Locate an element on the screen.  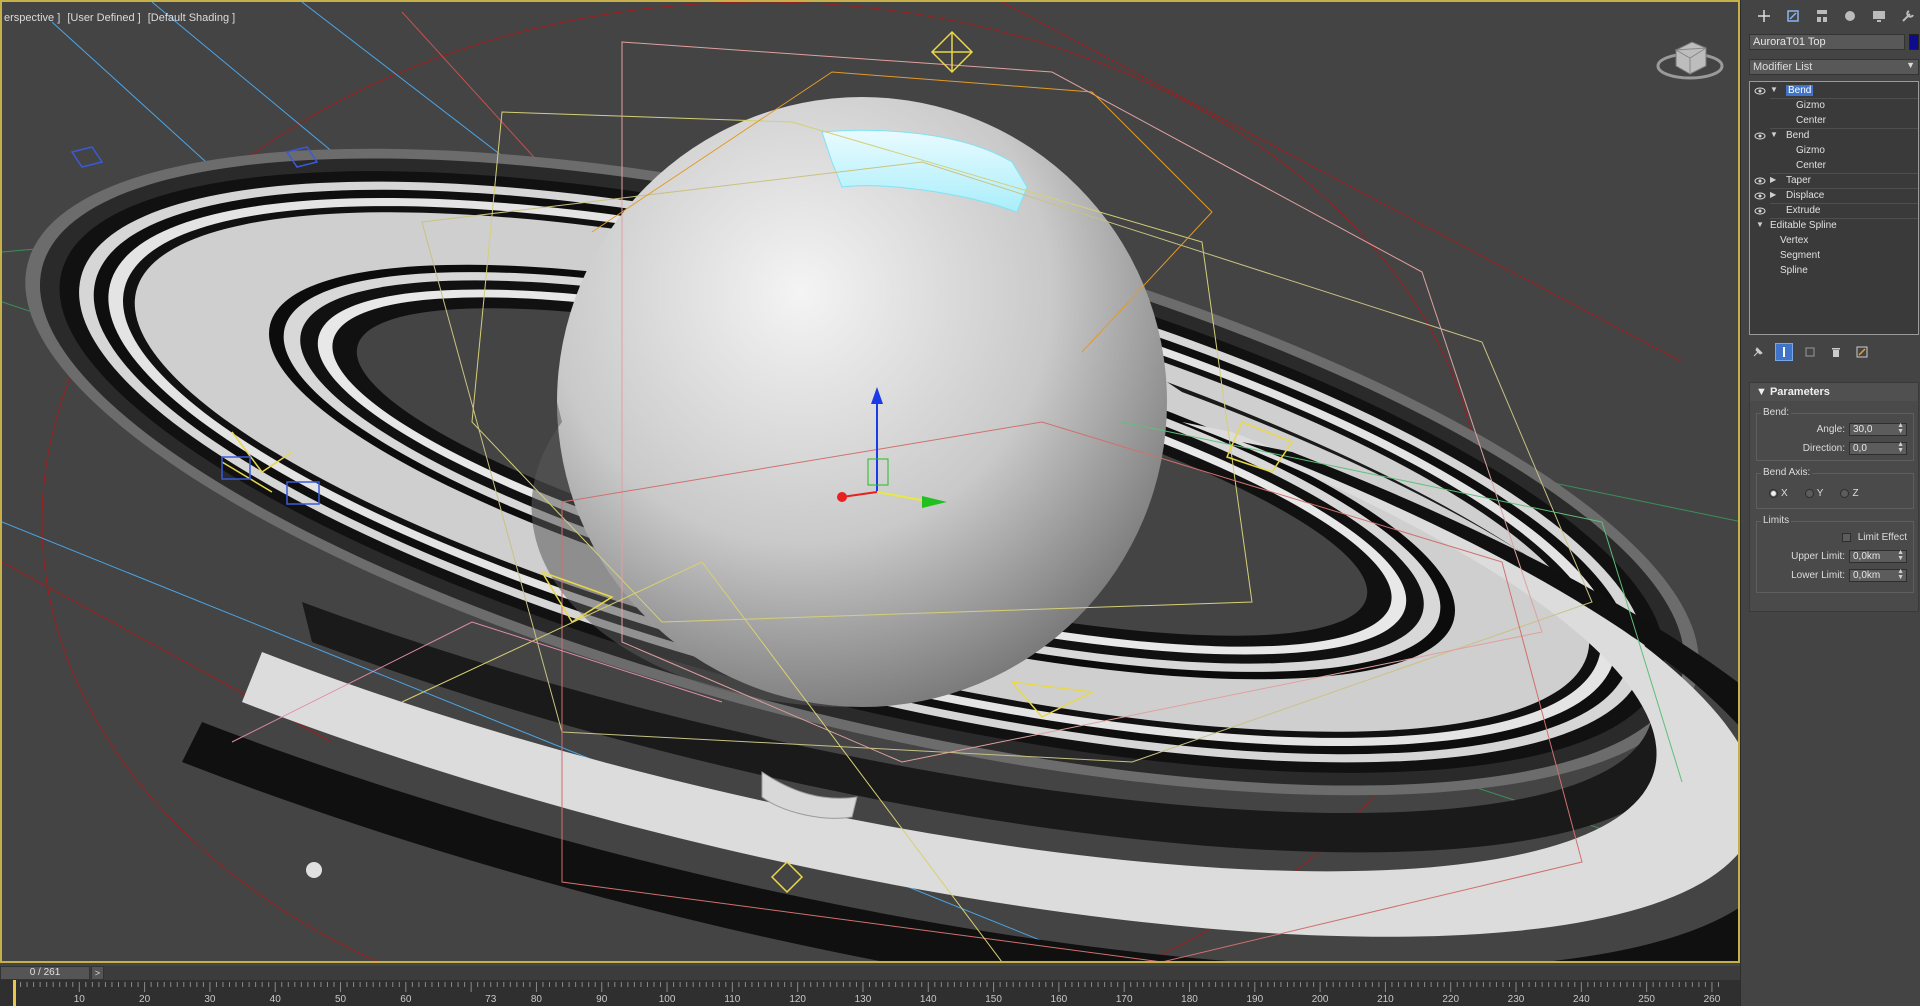
collapse-icon: ▼ is located at coordinates (1763, 392).